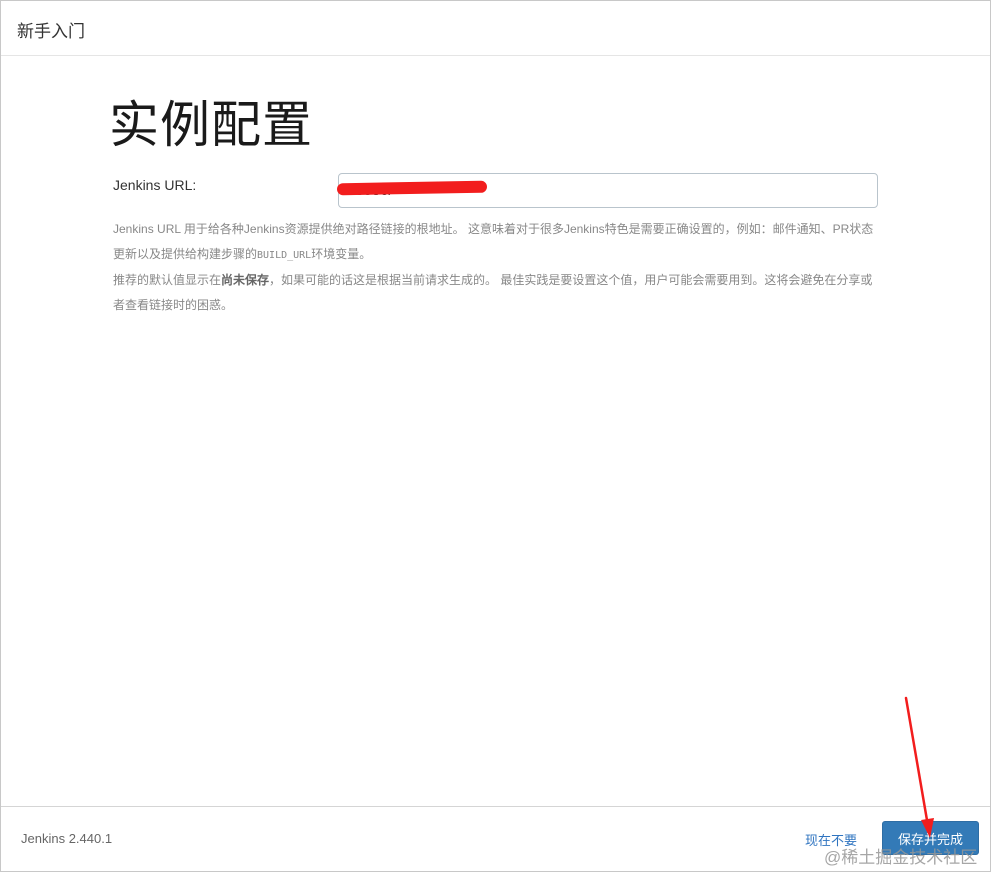 The width and height of the screenshot is (991, 872). What do you see at coordinates (211, 125) in the screenshot?
I see `page-heading: 实例配置` at bounding box center [211, 125].